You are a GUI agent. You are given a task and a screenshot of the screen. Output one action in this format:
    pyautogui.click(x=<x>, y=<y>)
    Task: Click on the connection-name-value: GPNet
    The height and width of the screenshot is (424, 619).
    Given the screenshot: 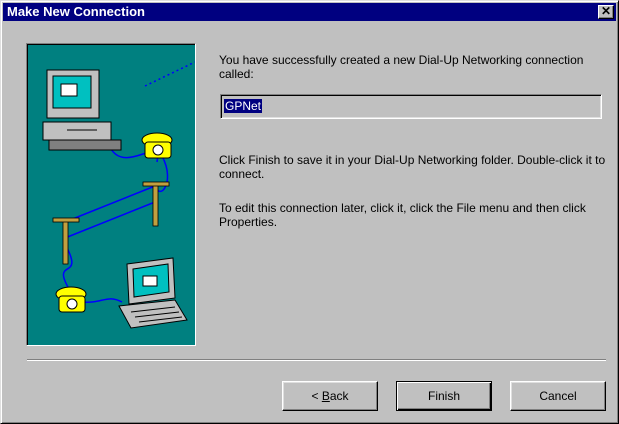 What is the action you would take?
    pyautogui.click(x=243, y=106)
    